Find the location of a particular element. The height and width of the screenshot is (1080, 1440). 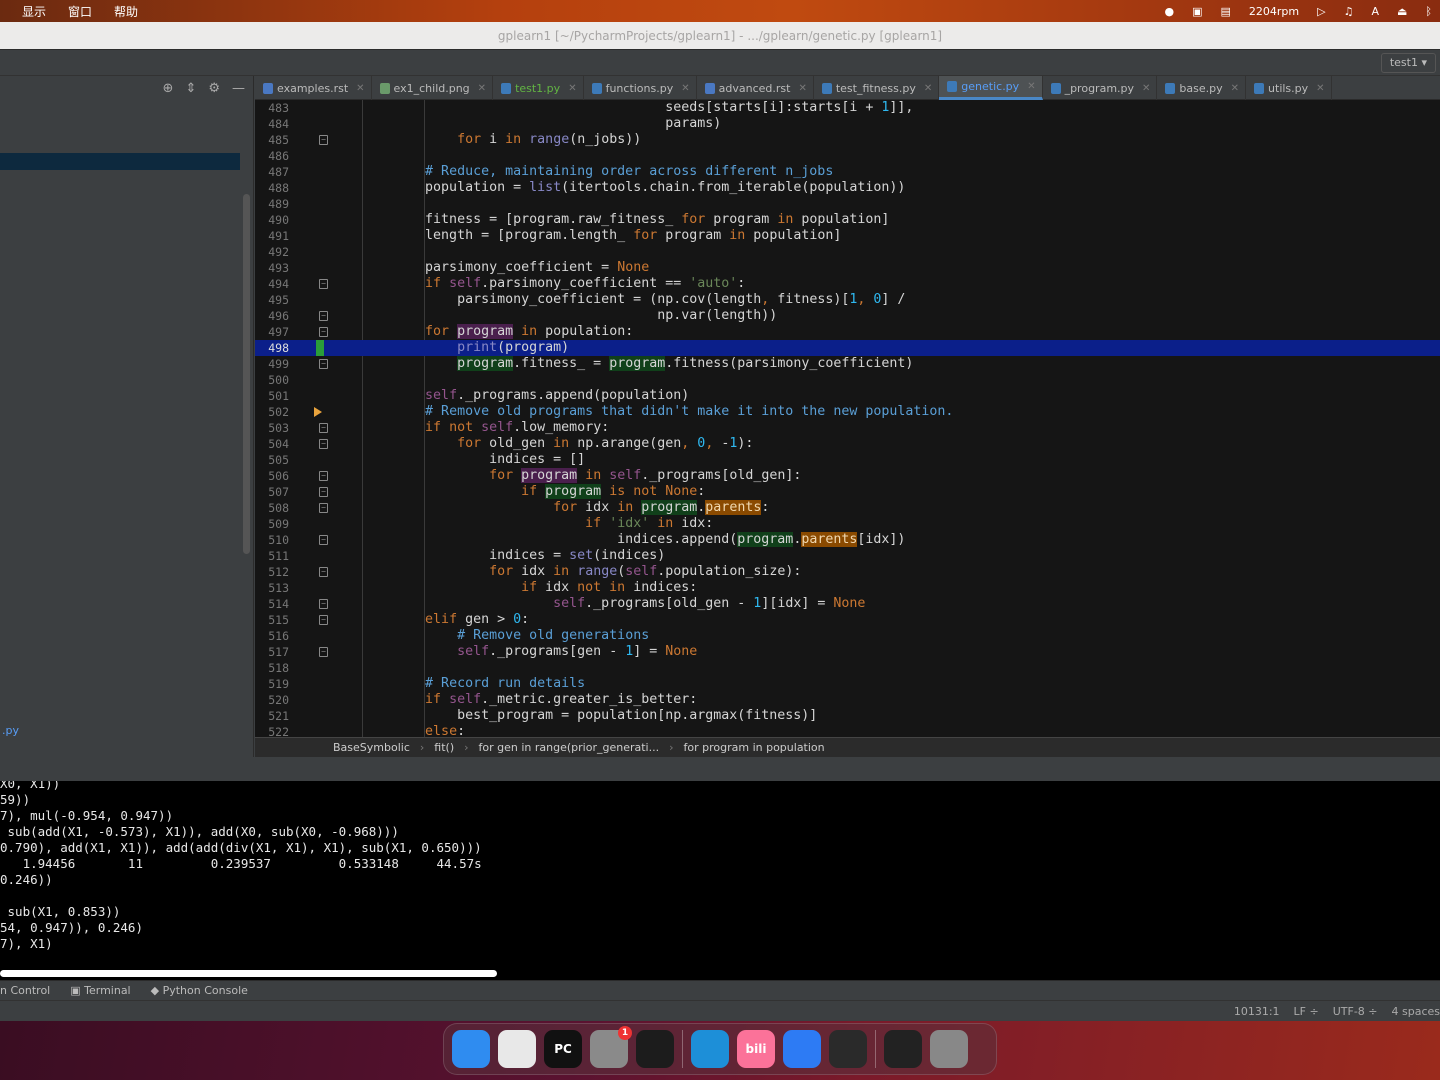

code-line: 516 # Remove old generations is located at coordinates (847, 636).